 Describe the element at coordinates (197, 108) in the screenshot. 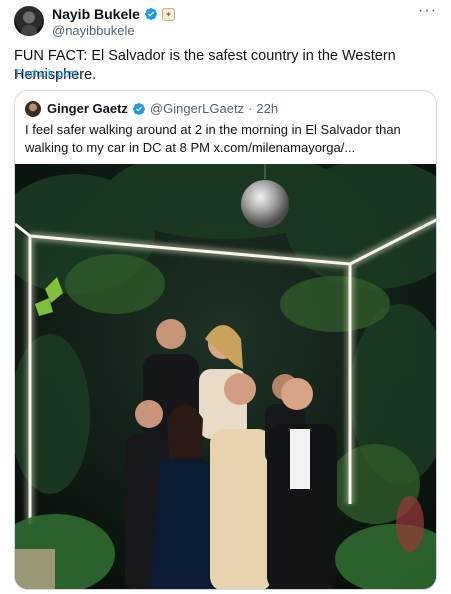

I see `quoted-author-handle: @GingerLGaetz` at that location.